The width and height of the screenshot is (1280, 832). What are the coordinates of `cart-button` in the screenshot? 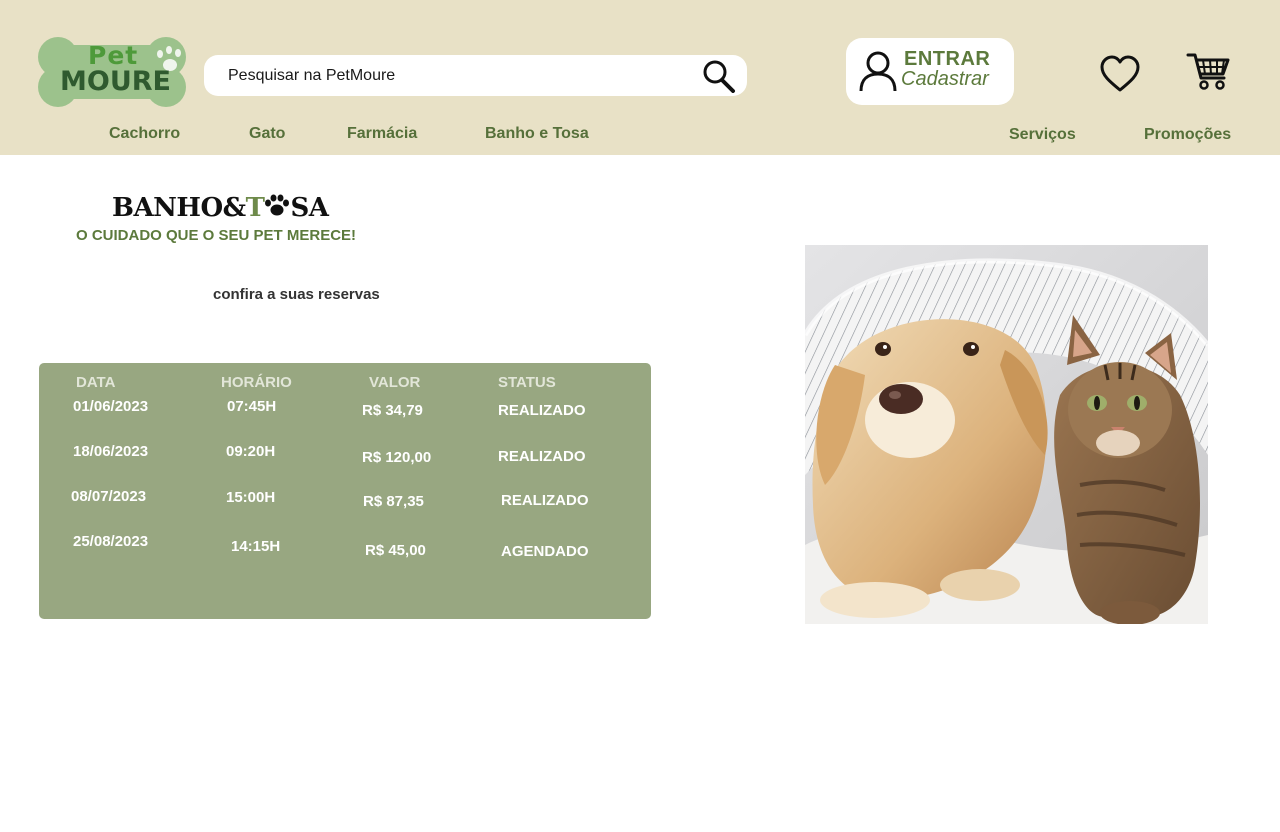 It's located at (1208, 71).